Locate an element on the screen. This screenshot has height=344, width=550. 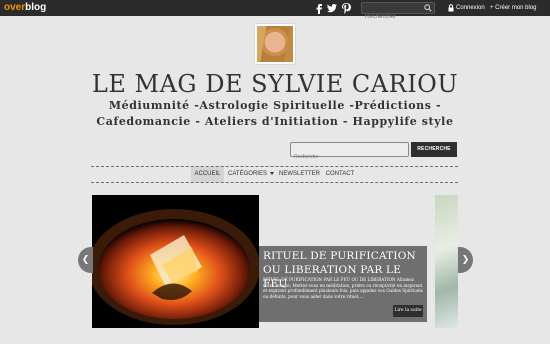
brand-part-over: over is located at coordinates (15, 7).